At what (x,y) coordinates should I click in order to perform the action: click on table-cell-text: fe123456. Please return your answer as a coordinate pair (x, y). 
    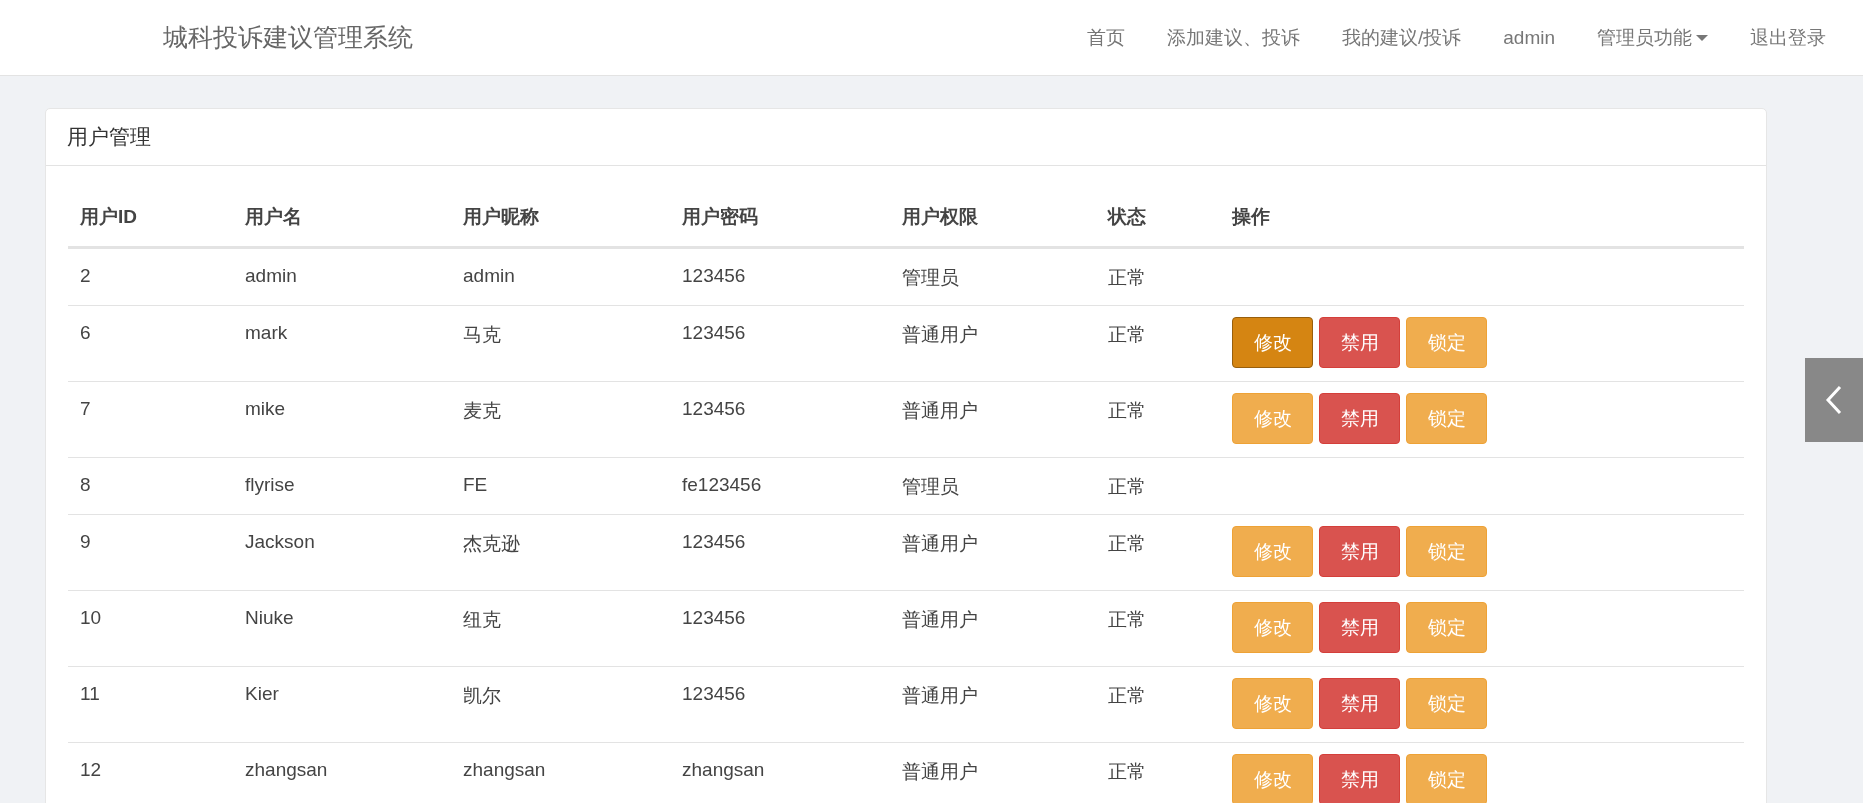
    Looking at the image, I should click on (722, 484).